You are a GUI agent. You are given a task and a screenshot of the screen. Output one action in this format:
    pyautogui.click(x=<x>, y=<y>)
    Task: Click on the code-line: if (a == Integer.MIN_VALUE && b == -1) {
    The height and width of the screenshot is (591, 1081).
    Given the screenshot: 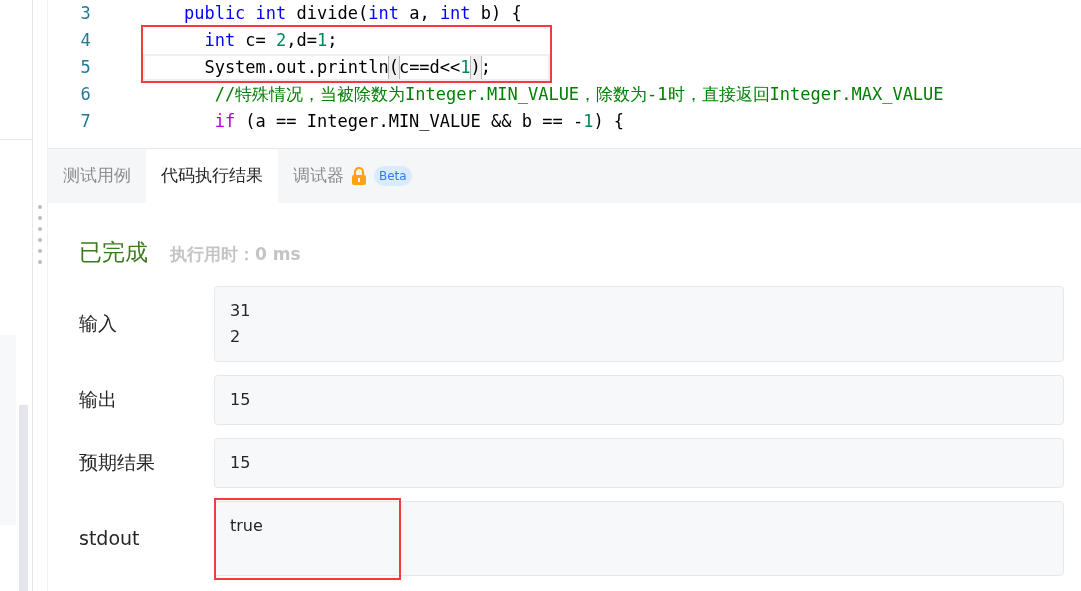 What is the action you would take?
    pyautogui.click(x=419, y=121)
    